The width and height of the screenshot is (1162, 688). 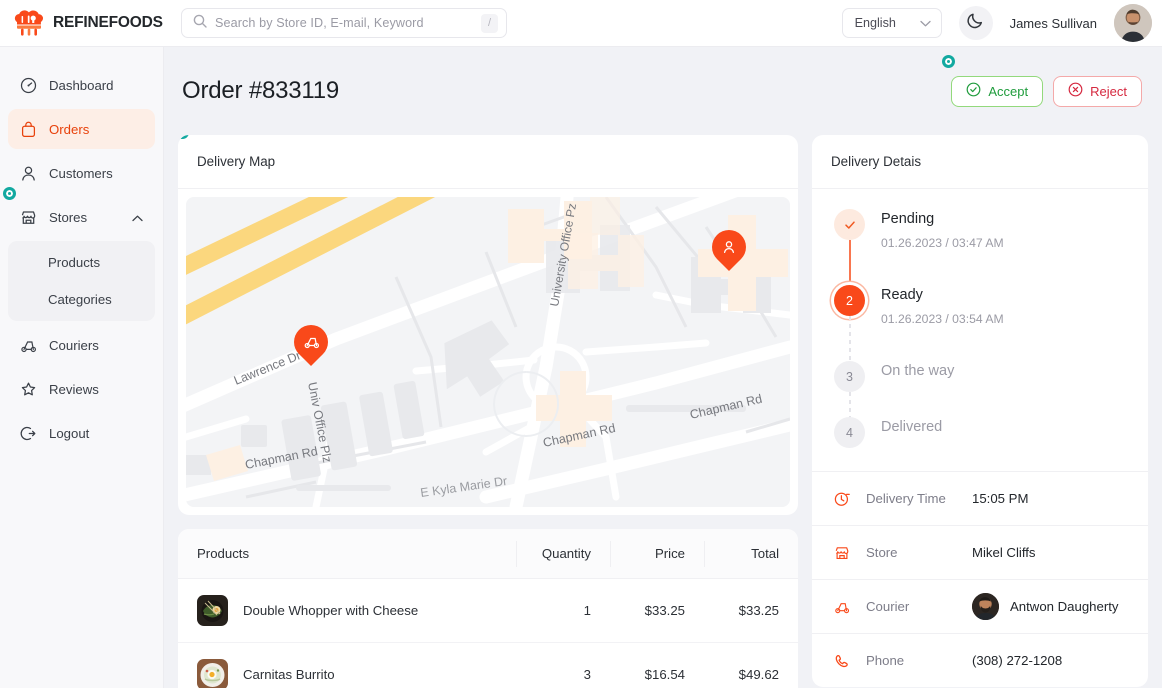 I want to click on sidebar-item-label: Customers, so click(x=81, y=173).